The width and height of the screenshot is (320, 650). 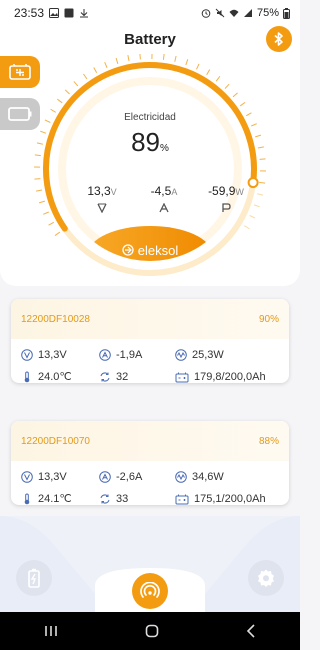 I want to click on bluetooth-button, so click(x=279, y=39).